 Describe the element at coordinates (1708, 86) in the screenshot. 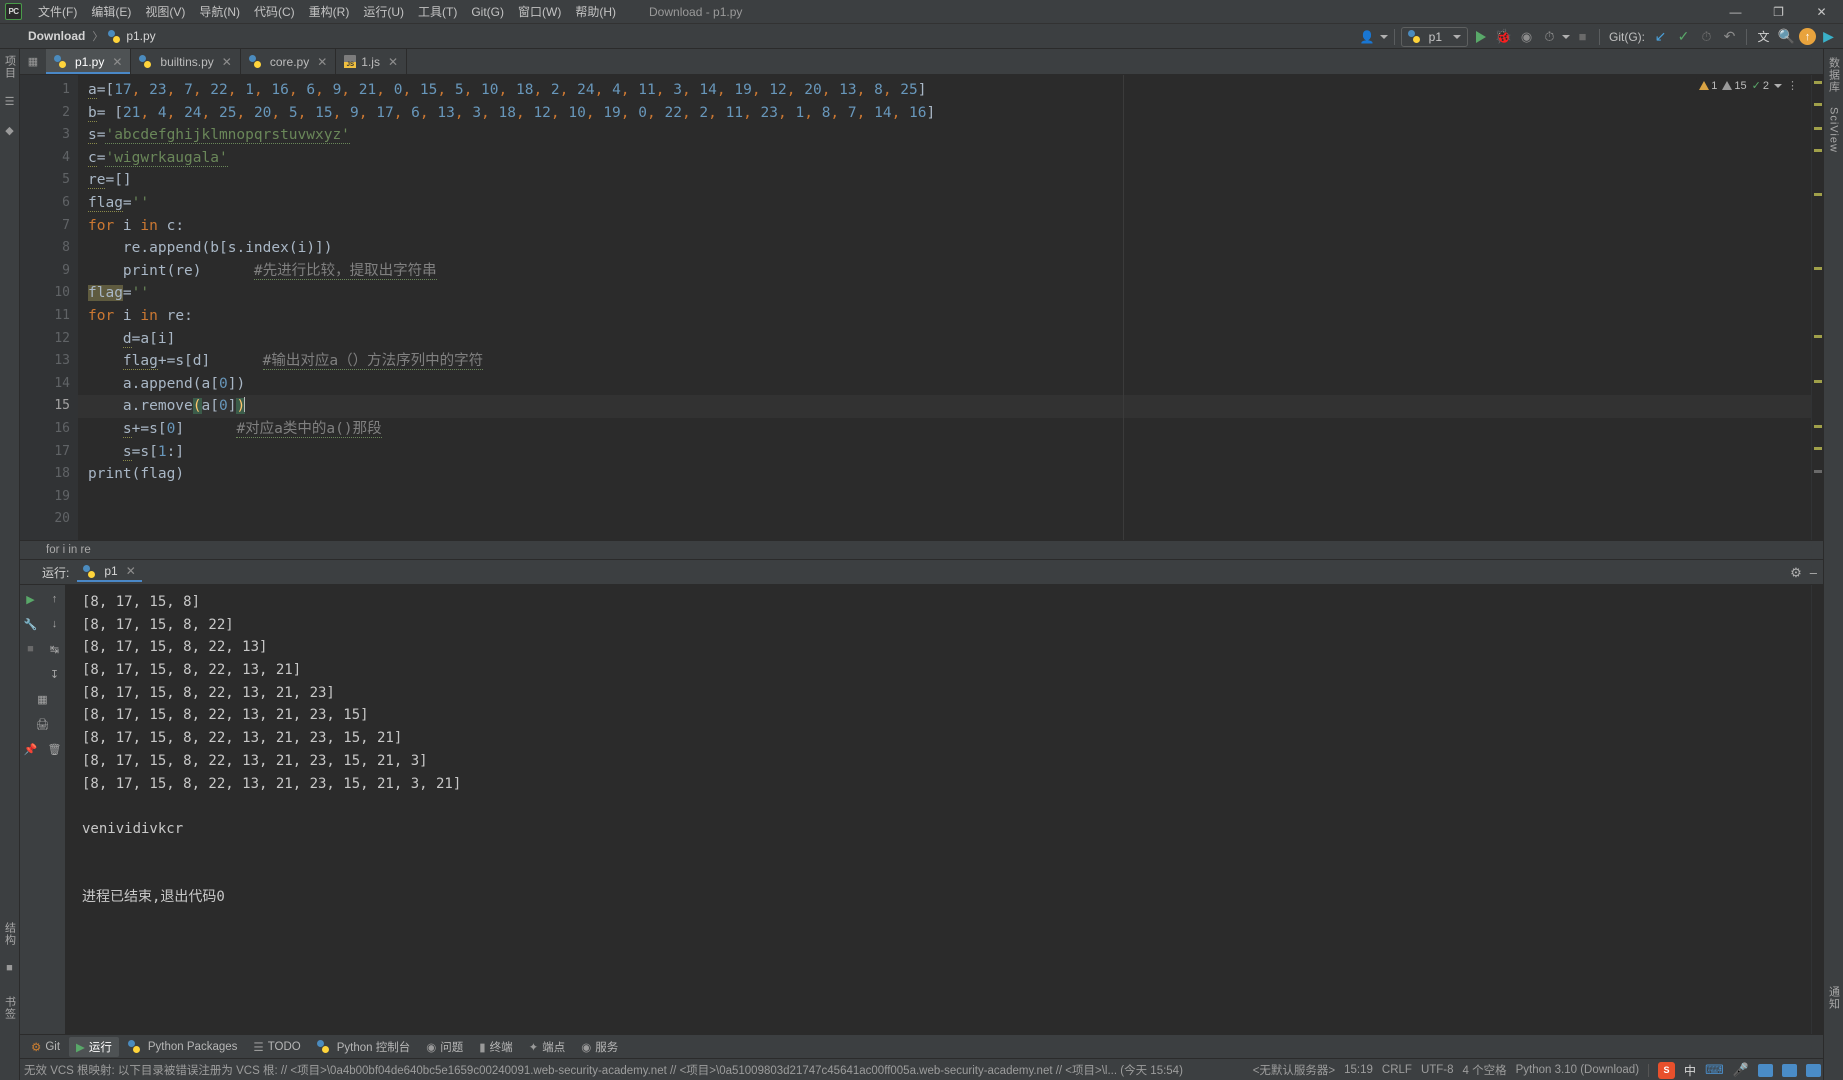

I see `warning-count: 1` at that location.